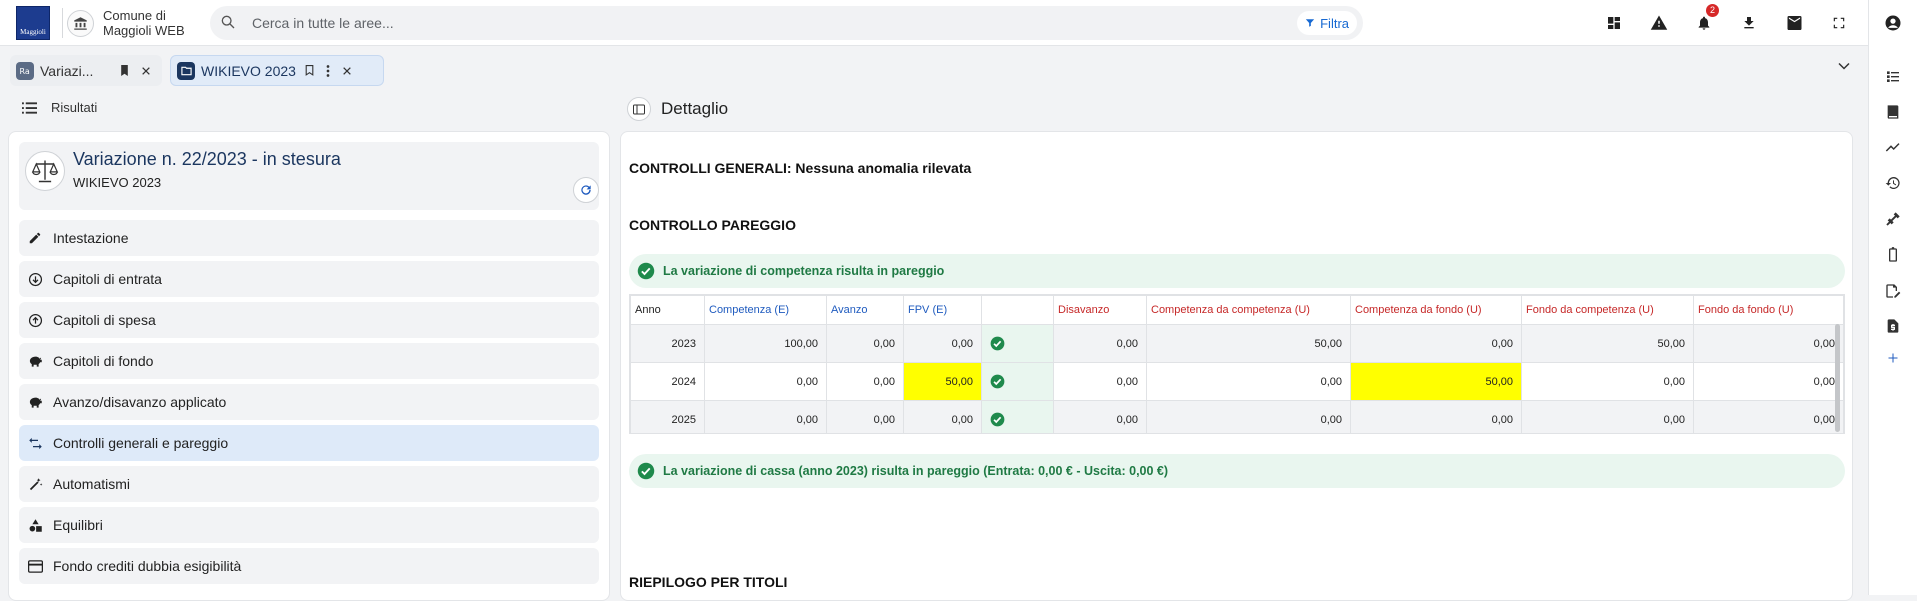 The width and height of the screenshot is (1917, 601). I want to click on sidebar-toggle-icon, so click(639, 109).